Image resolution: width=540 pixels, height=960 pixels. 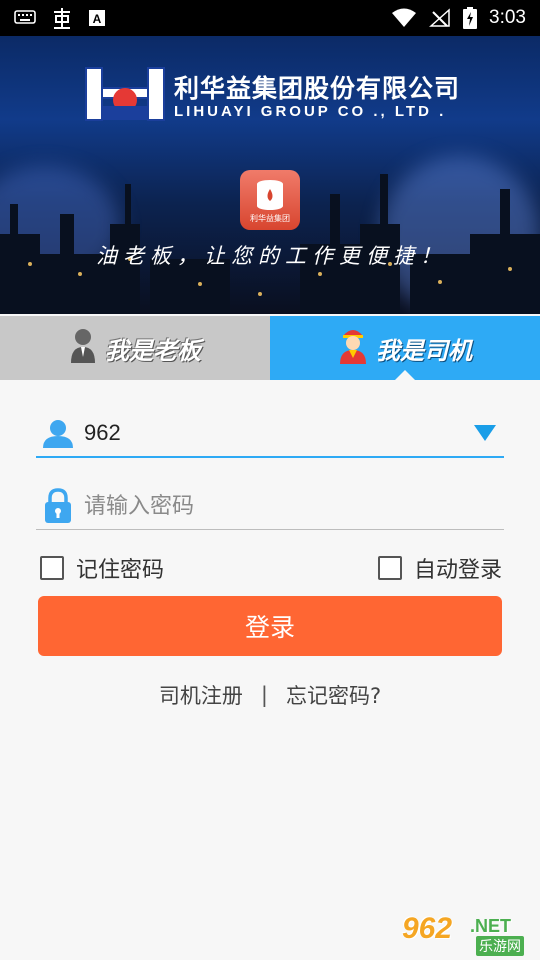 What do you see at coordinates (310, 111) in the screenshot?
I see `company-name-en: LIHUAYI GROUP CO ., LTD .` at bounding box center [310, 111].